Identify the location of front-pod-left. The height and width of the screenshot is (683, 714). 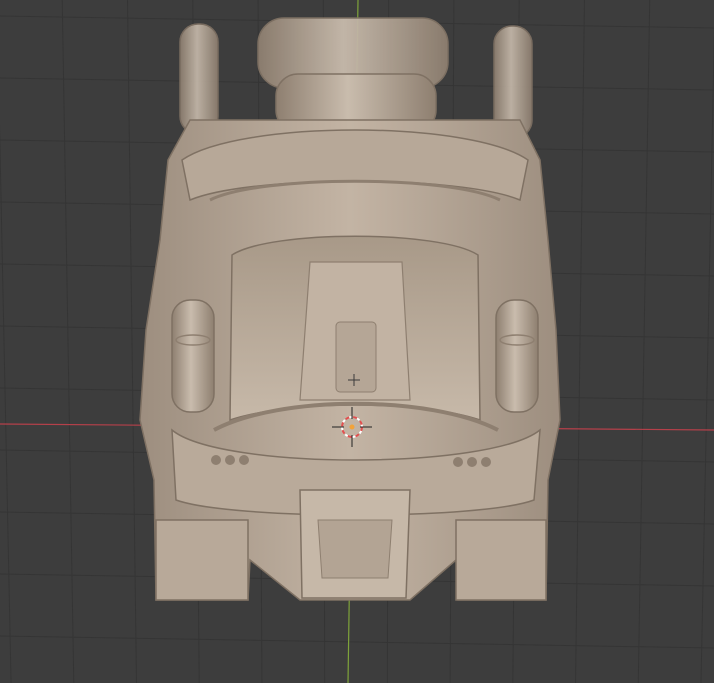
(202, 560).